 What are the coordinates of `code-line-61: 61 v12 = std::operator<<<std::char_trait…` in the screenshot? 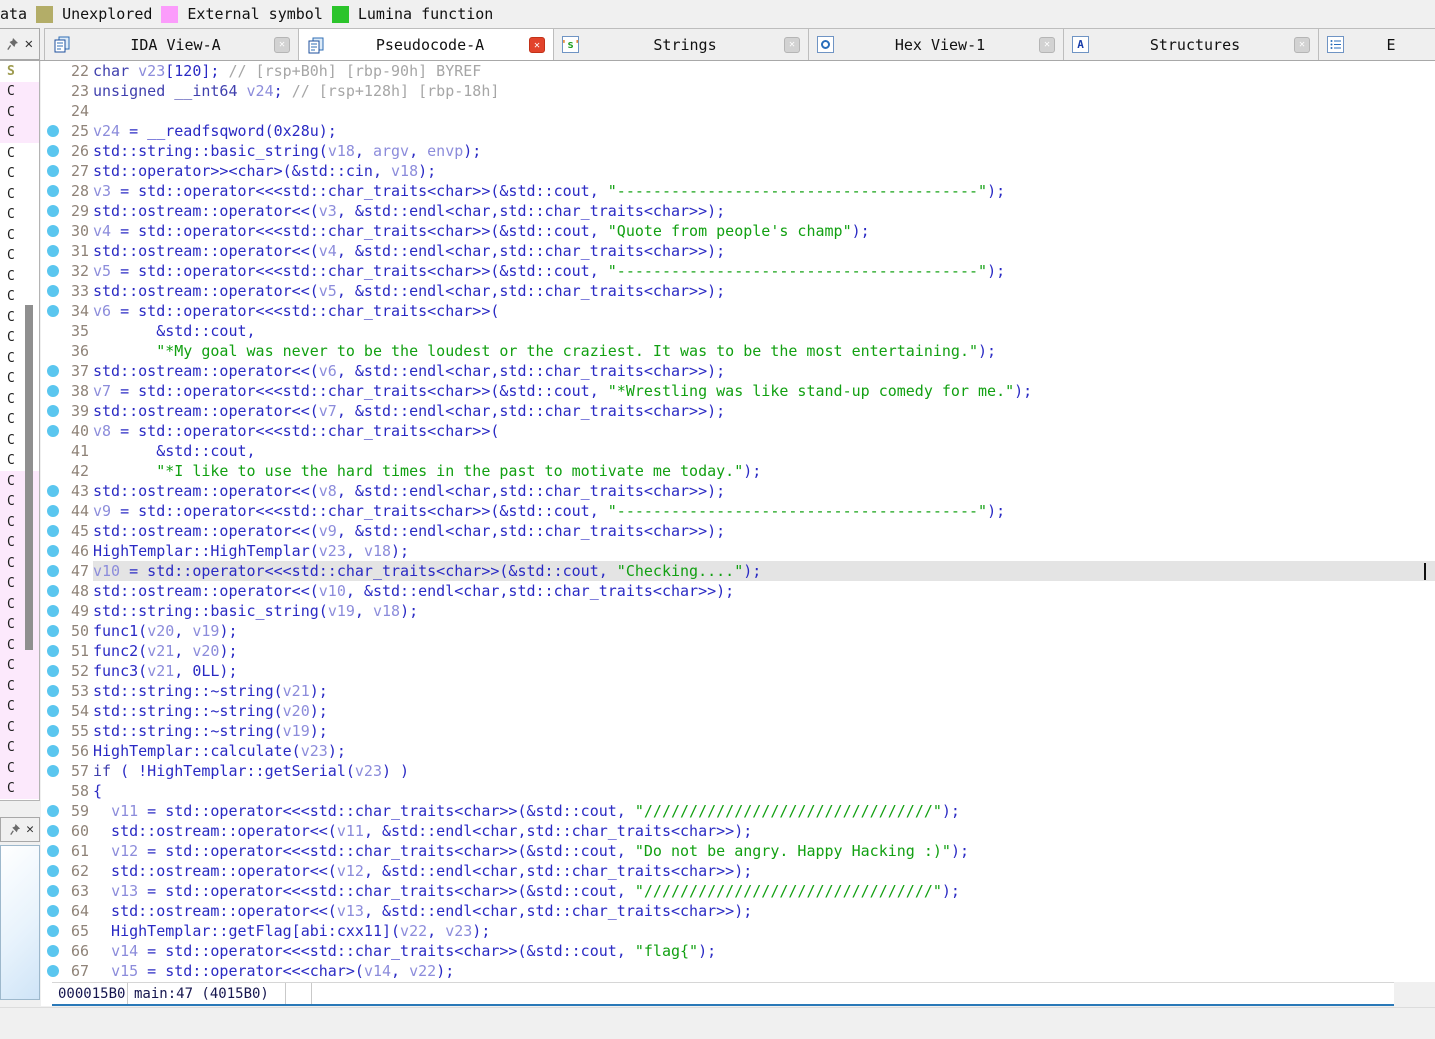 It's located at (738, 851).